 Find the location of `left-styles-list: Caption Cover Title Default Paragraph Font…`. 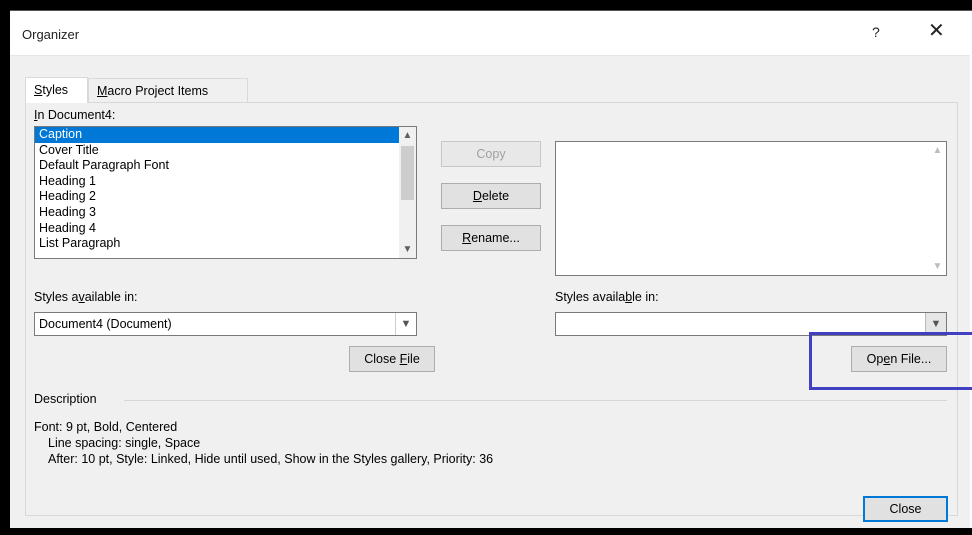

left-styles-list: Caption Cover Title Default Paragraph Font… is located at coordinates (225, 192).